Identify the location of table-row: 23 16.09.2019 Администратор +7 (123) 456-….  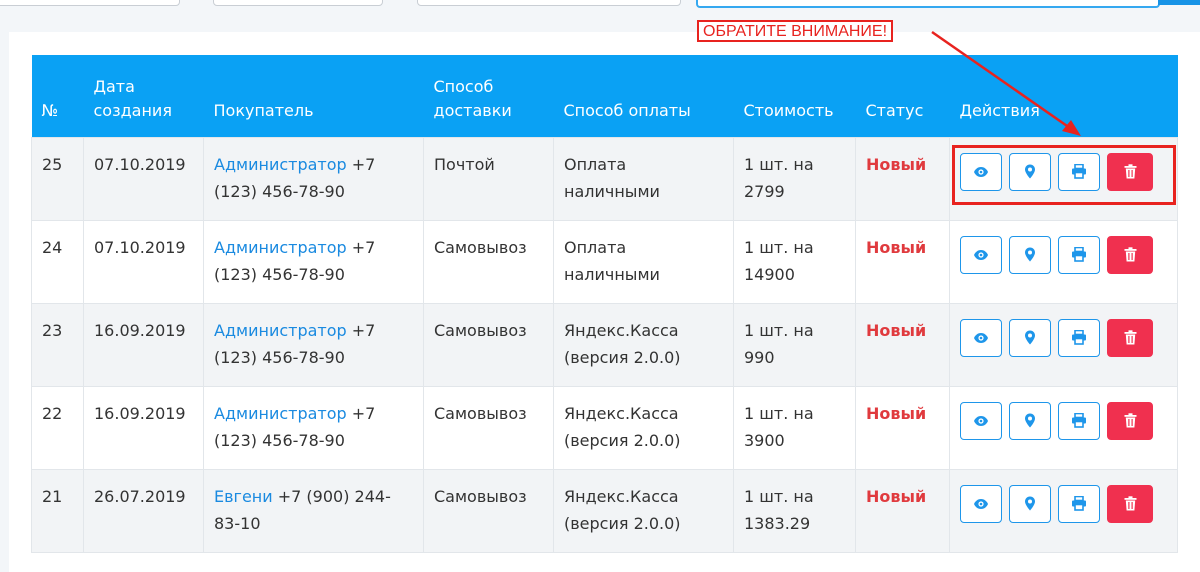
(604, 344).